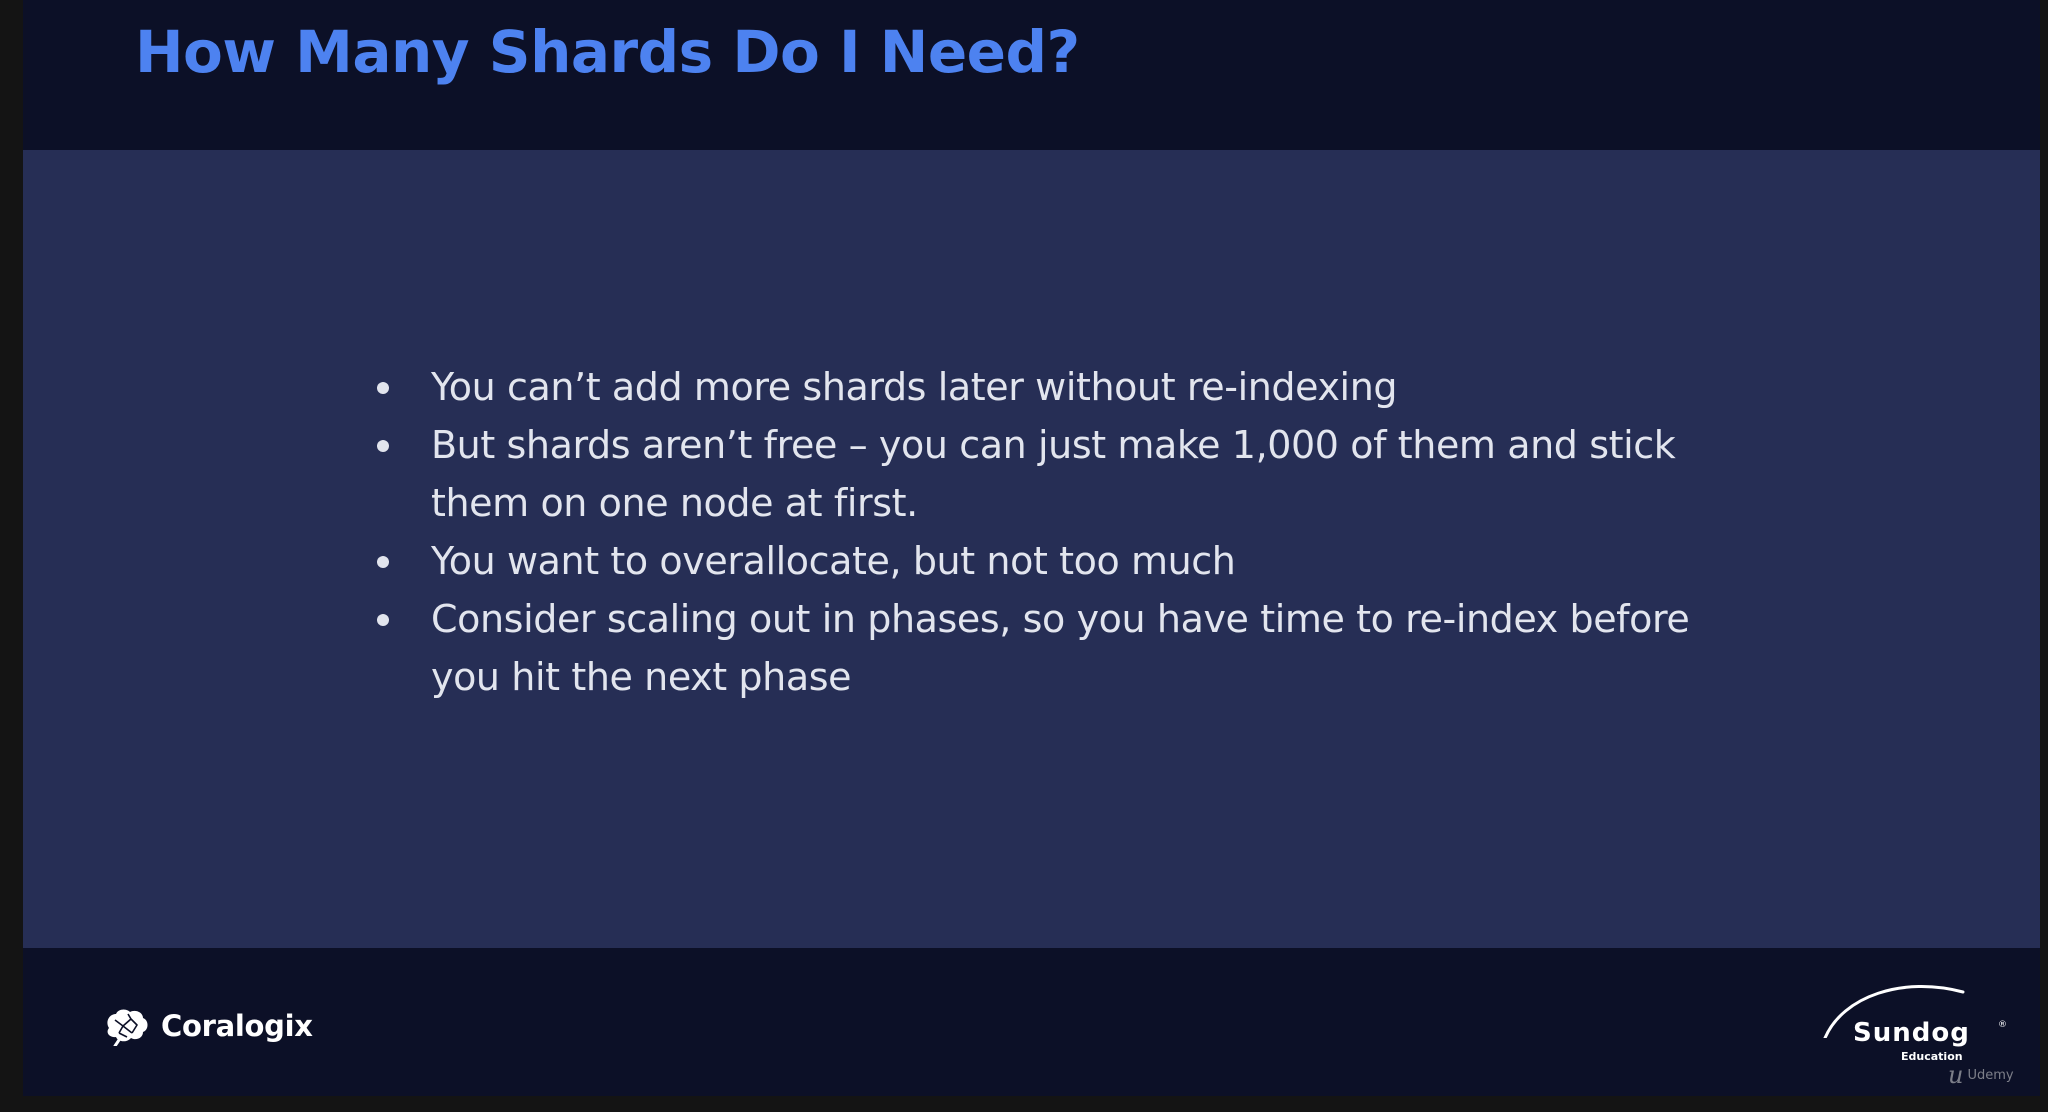 Image resolution: width=2048 pixels, height=1112 pixels. I want to click on udemy-watermark: u Udemy, so click(1981, 1075).